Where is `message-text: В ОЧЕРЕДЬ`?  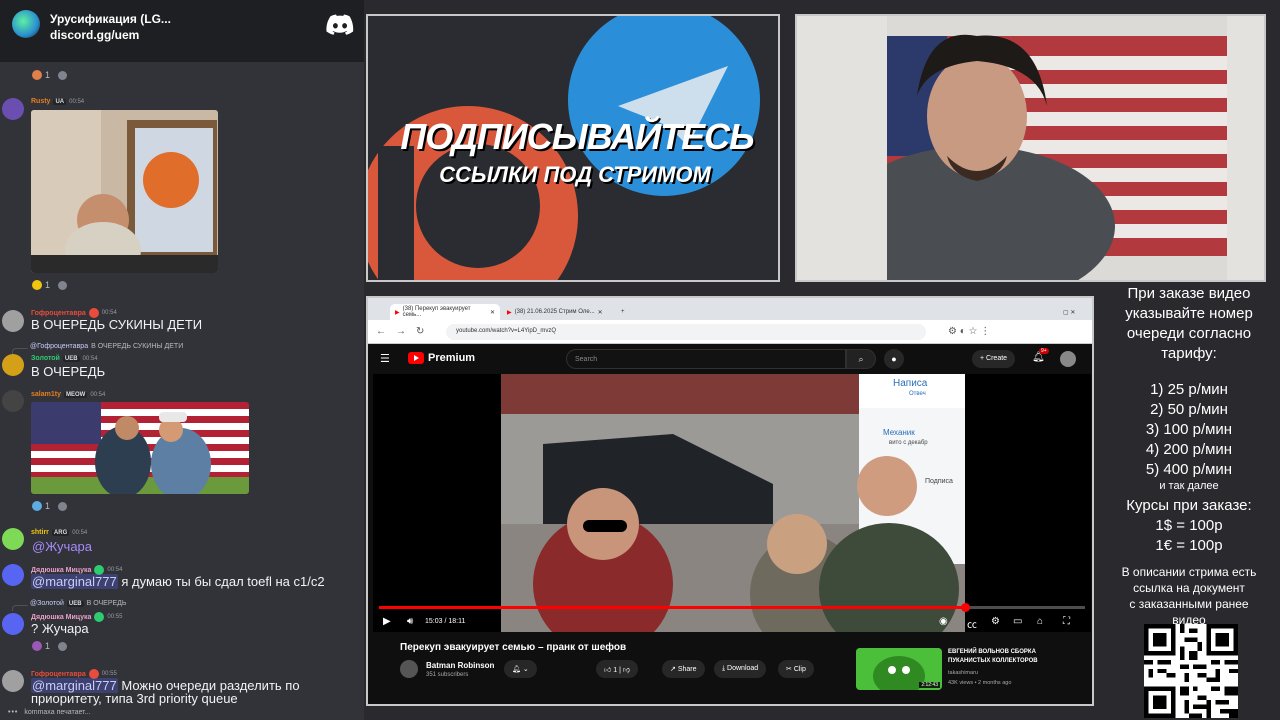 message-text: В ОЧЕРЕДЬ is located at coordinates (68, 371).